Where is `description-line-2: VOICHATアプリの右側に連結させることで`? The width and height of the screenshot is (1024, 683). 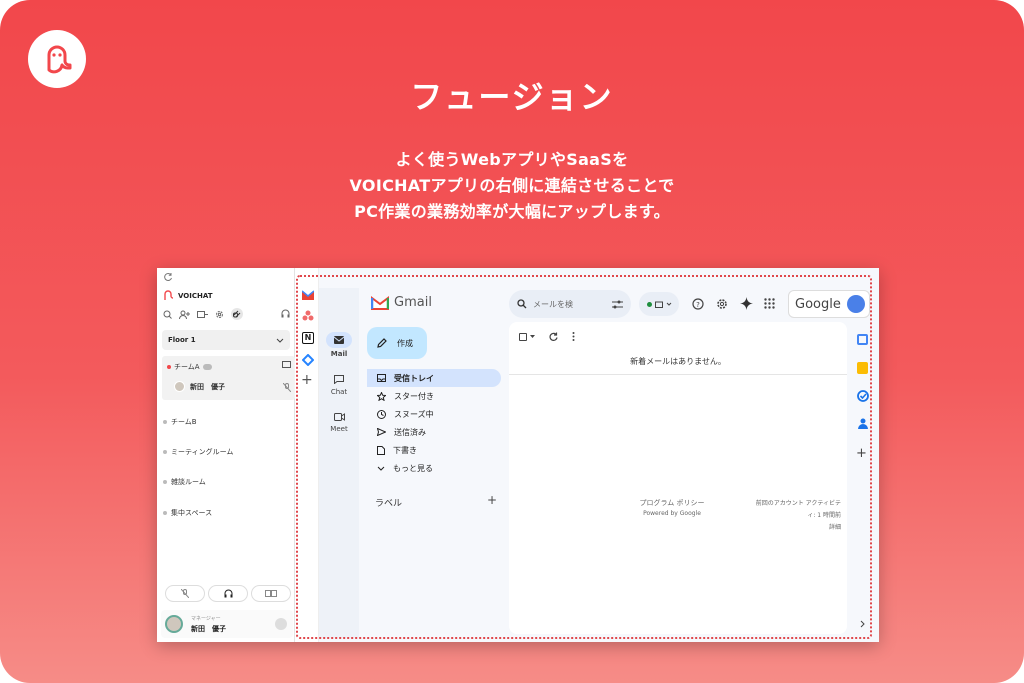
description-line-2: VOICHATアプリの右側に連結させることで is located at coordinates (512, 185).